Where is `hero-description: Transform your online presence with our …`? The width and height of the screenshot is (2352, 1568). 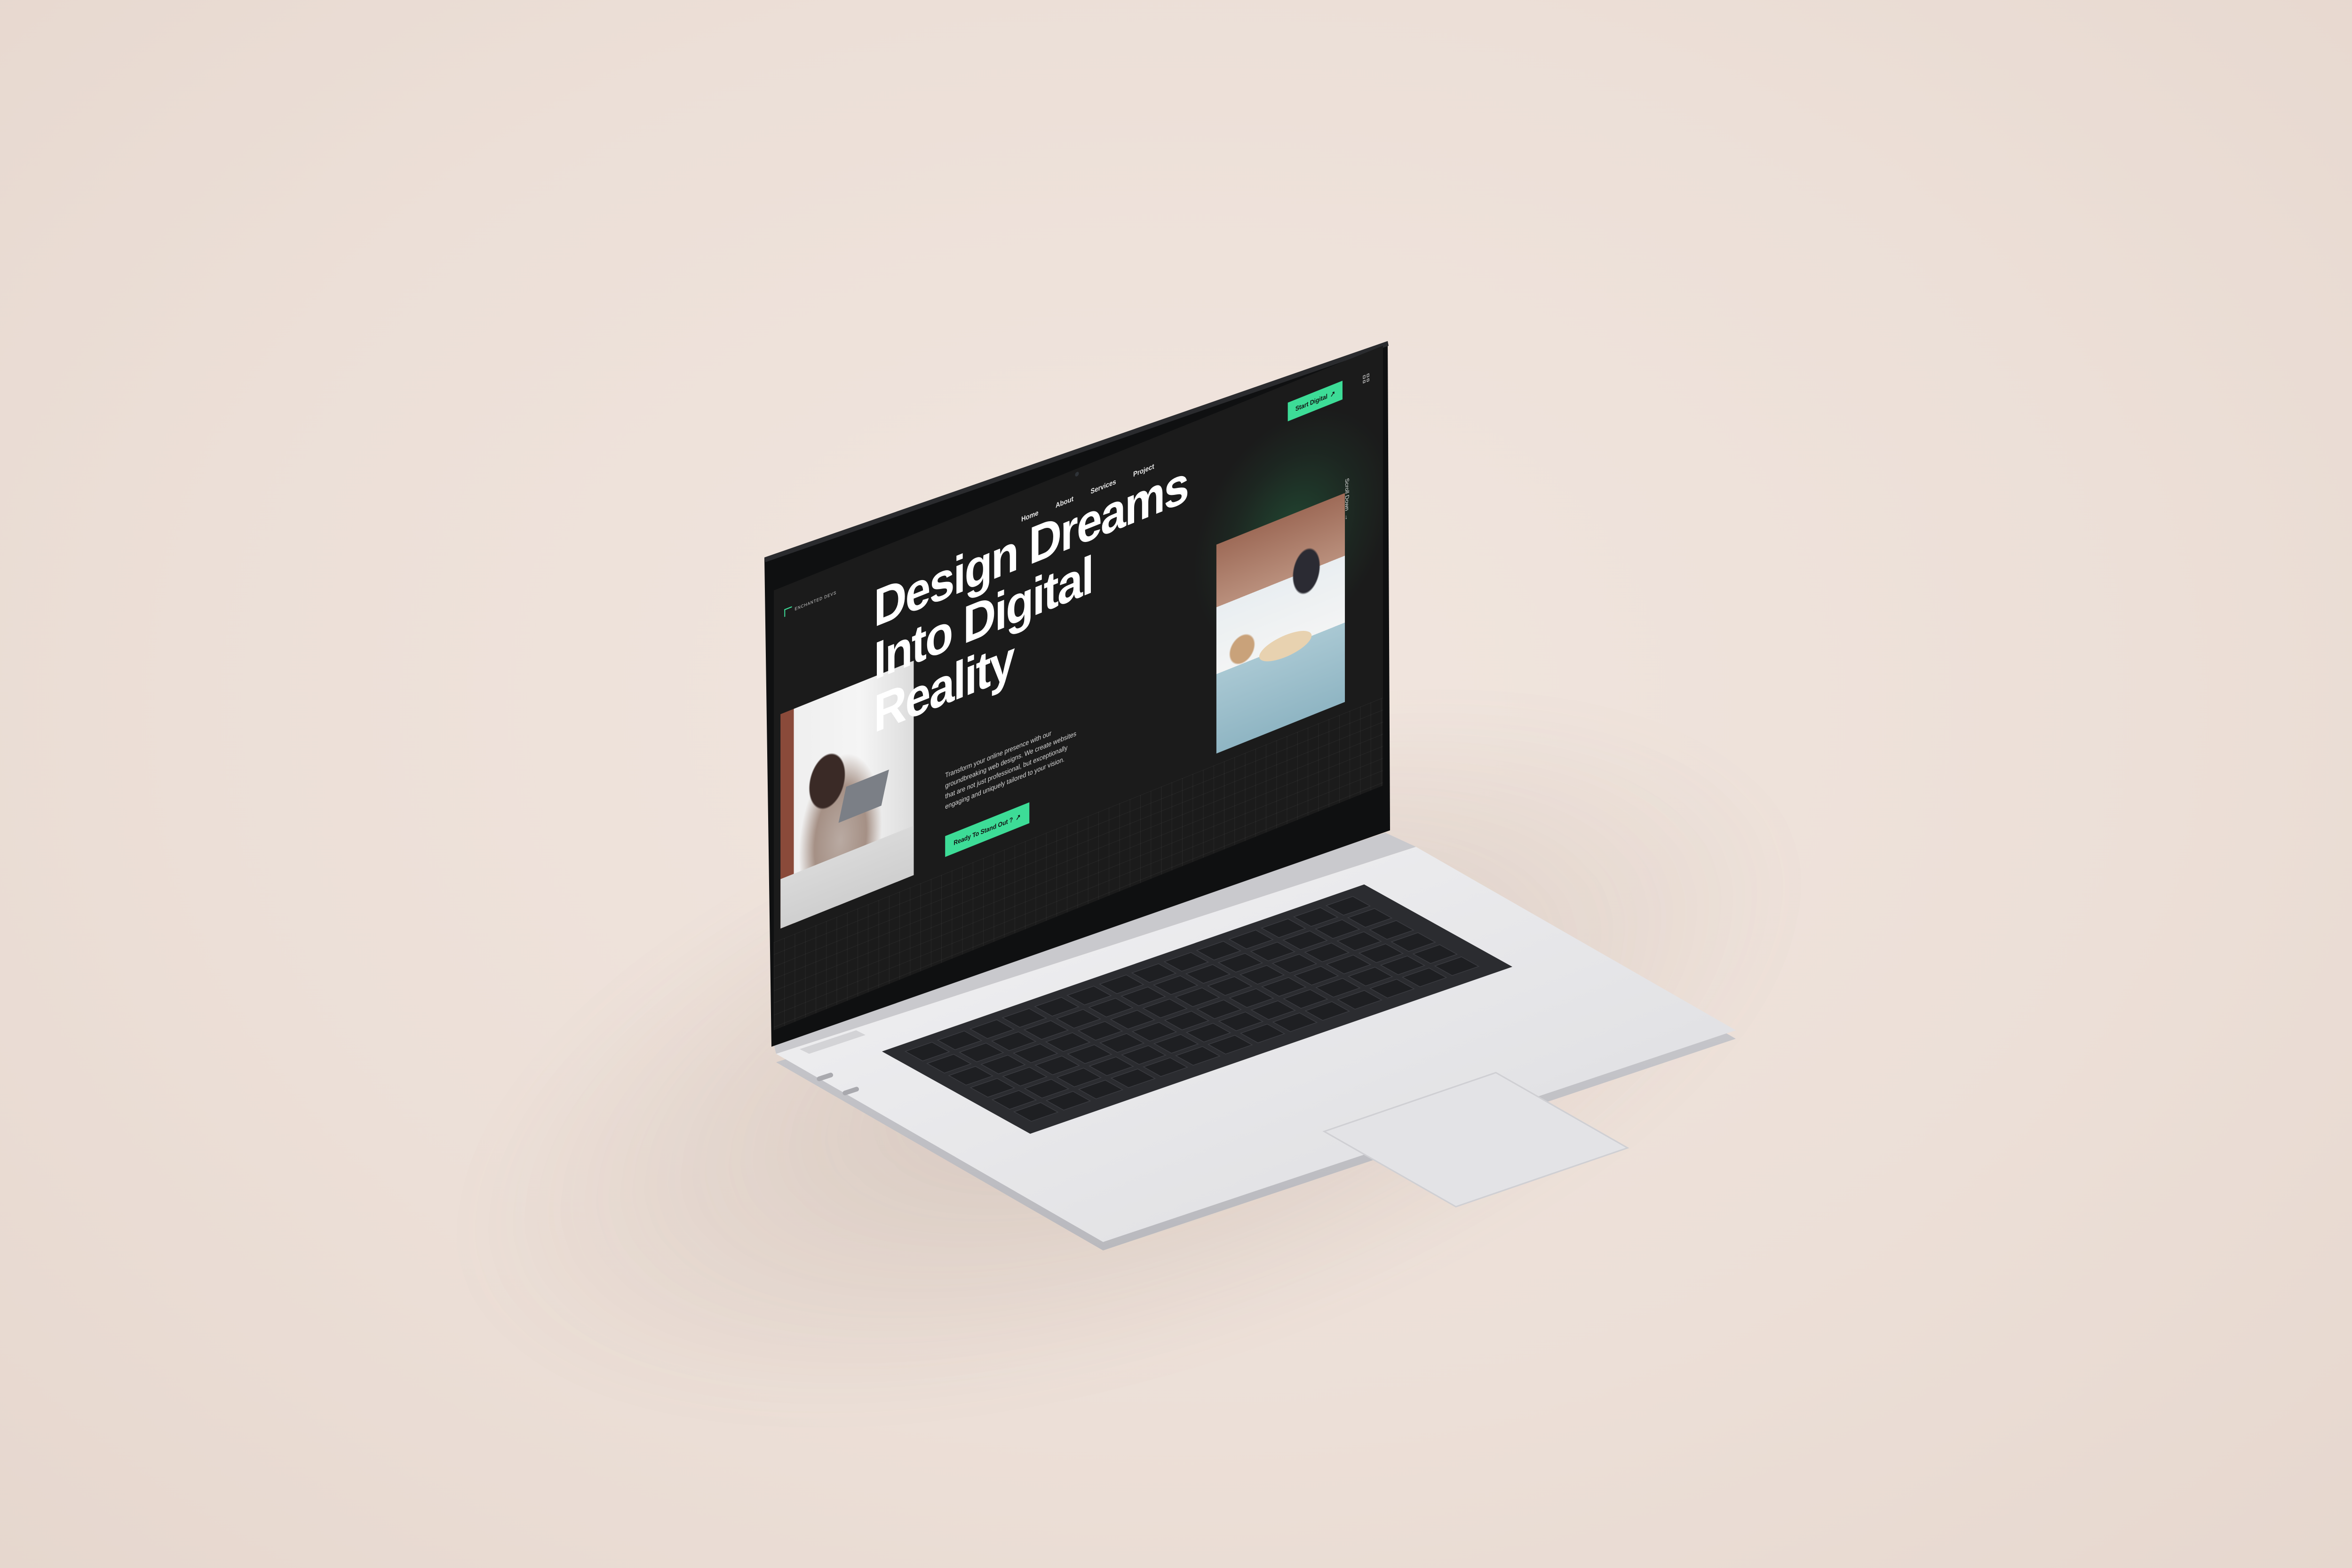
hero-description: Transform your online presence with our … is located at coordinates (1011, 770).